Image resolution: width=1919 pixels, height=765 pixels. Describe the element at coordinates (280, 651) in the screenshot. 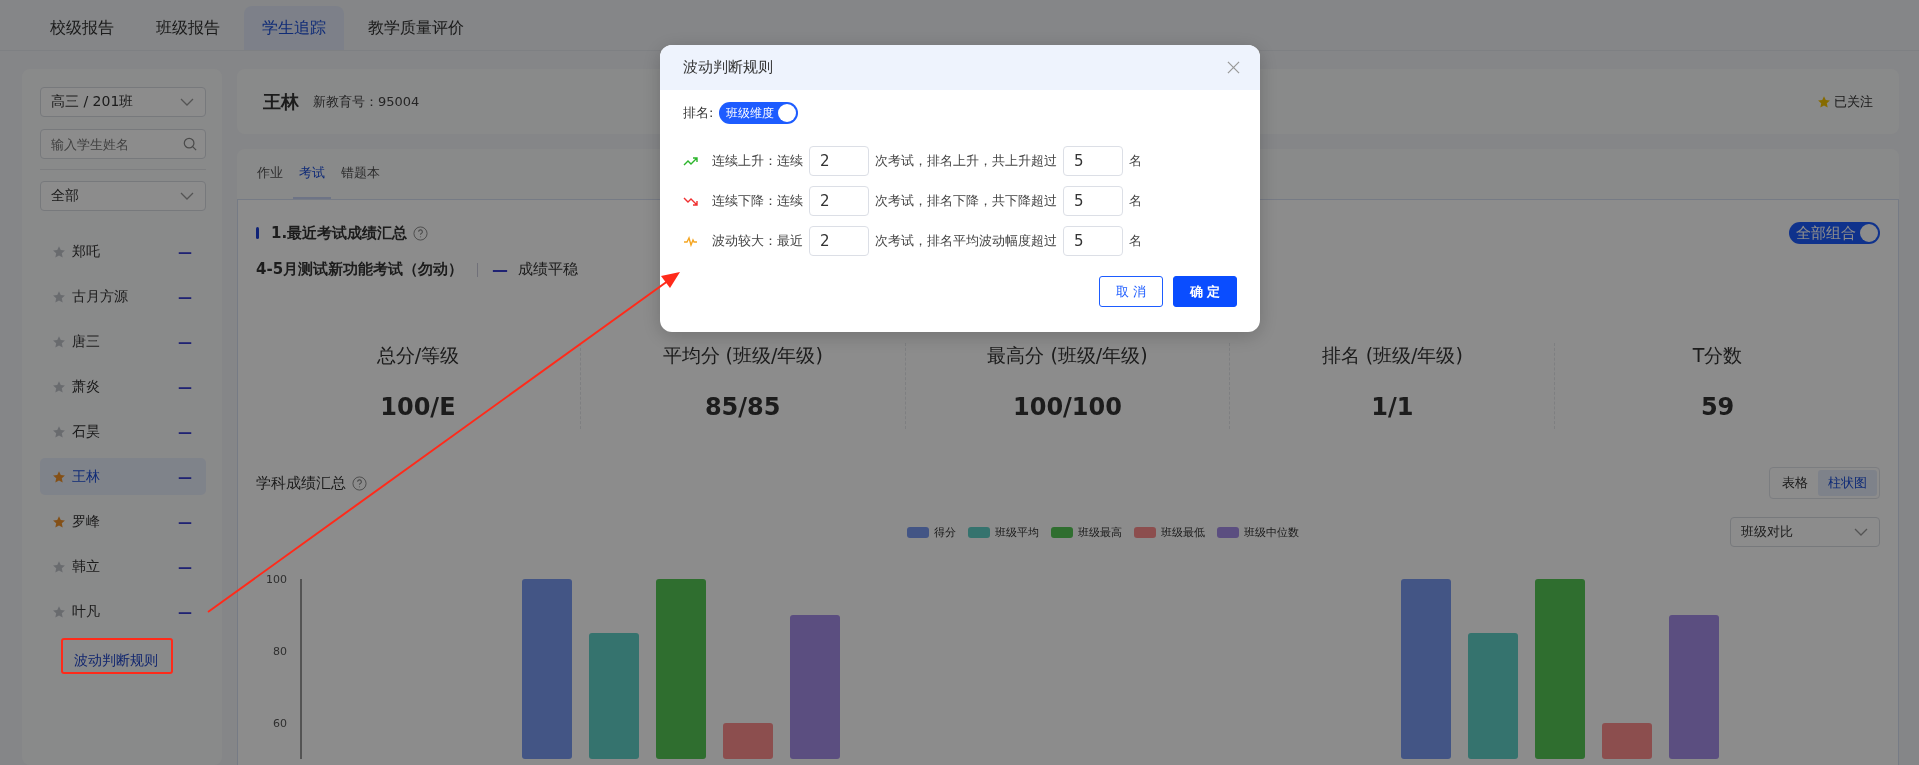

I see `axis-tick-label: 80` at that location.